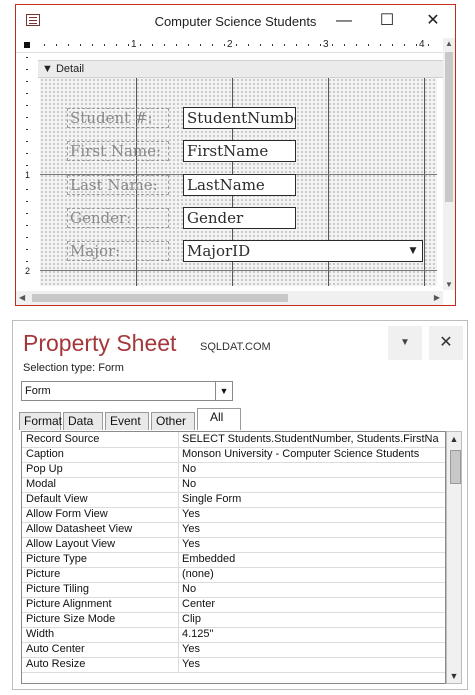 Image resolution: width=475 pixels, height=695 pixels. I want to click on major-label: Major:, so click(118, 251).